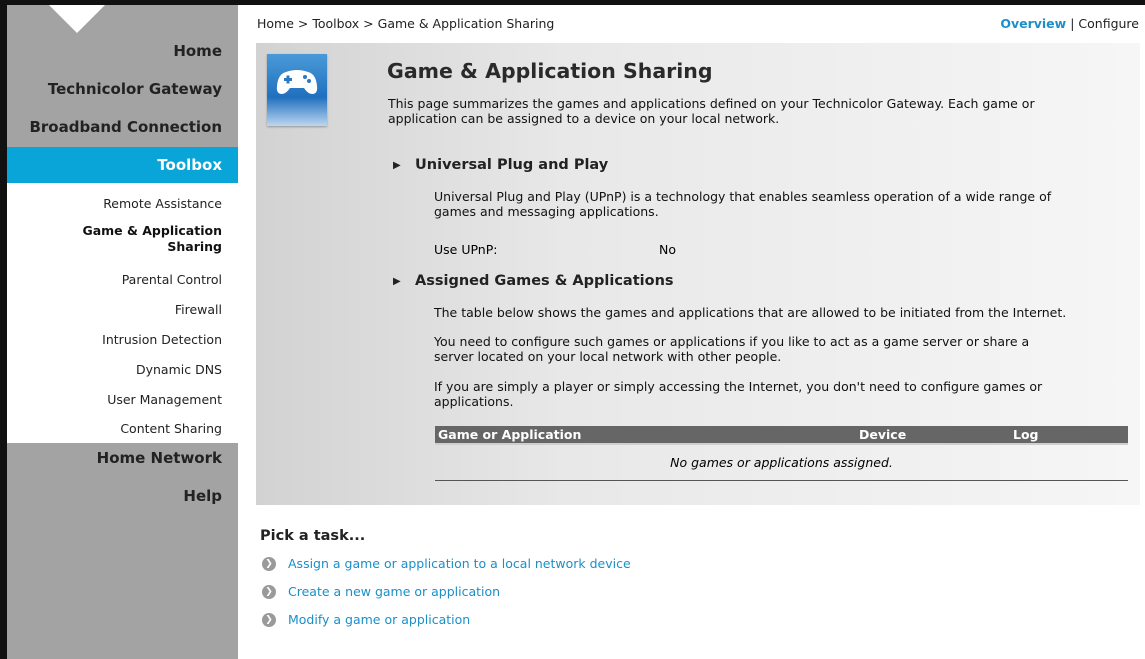  What do you see at coordinates (171, 428) in the screenshot?
I see `sidebar-sub-content-sharing: Content Sharing` at bounding box center [171, 428].